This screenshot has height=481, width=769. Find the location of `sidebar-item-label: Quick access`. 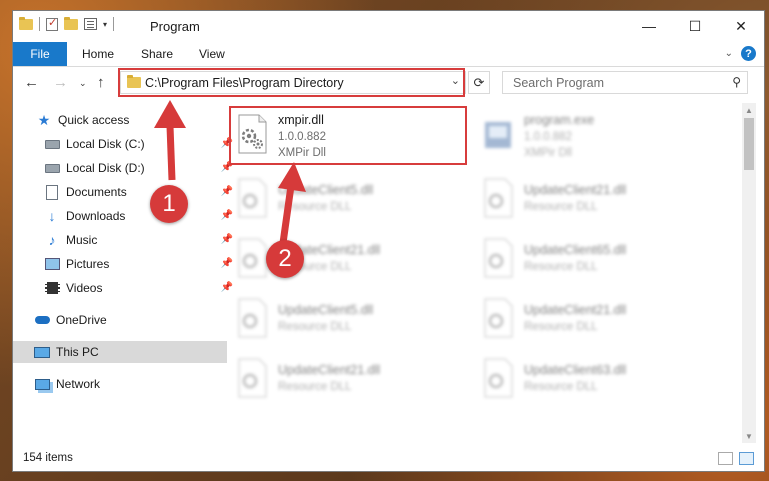

sidebar-item-label: Quick access is located at coordinates (94, 120).